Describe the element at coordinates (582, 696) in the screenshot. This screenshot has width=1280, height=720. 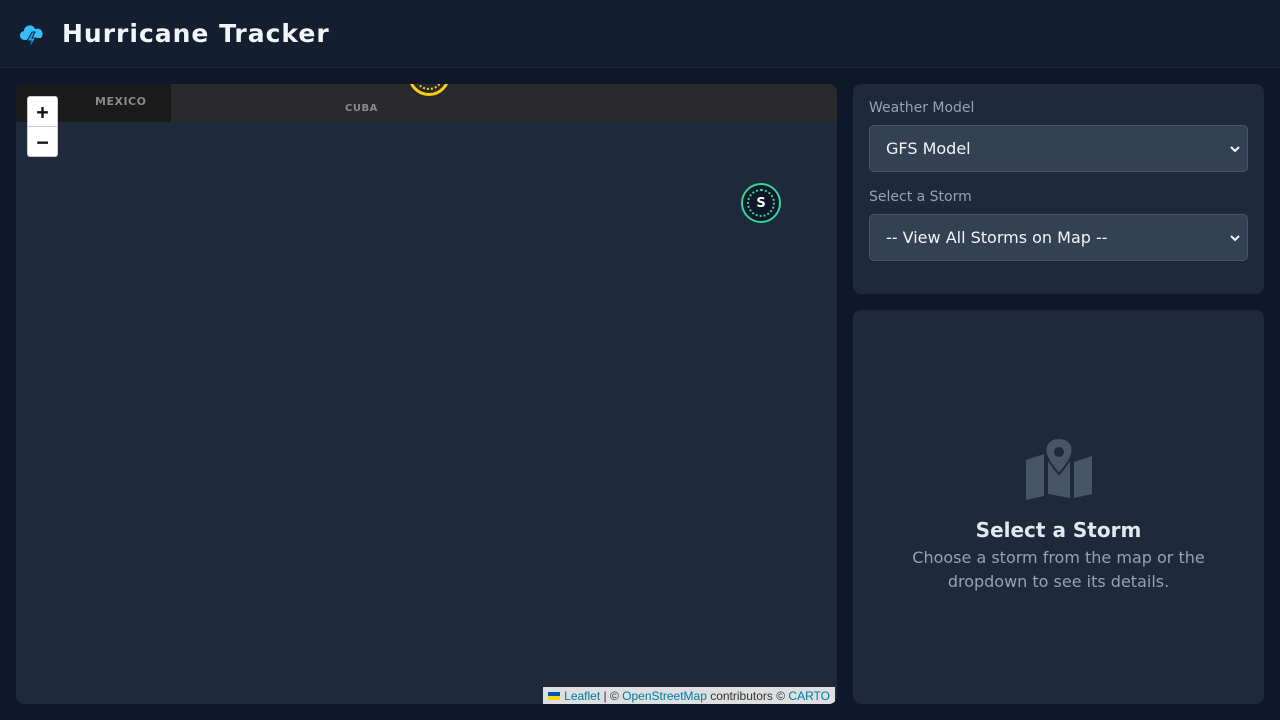
I see `leaflet-link: Leaflet` at that location.